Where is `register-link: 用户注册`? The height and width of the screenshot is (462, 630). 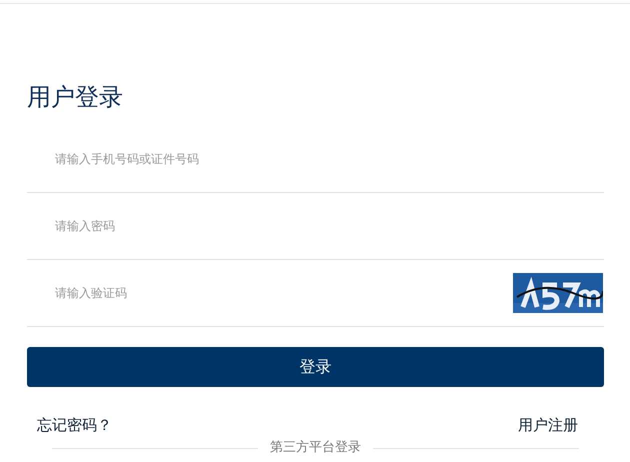
register-link: 用户注册 is located at coordinates (548, 425).